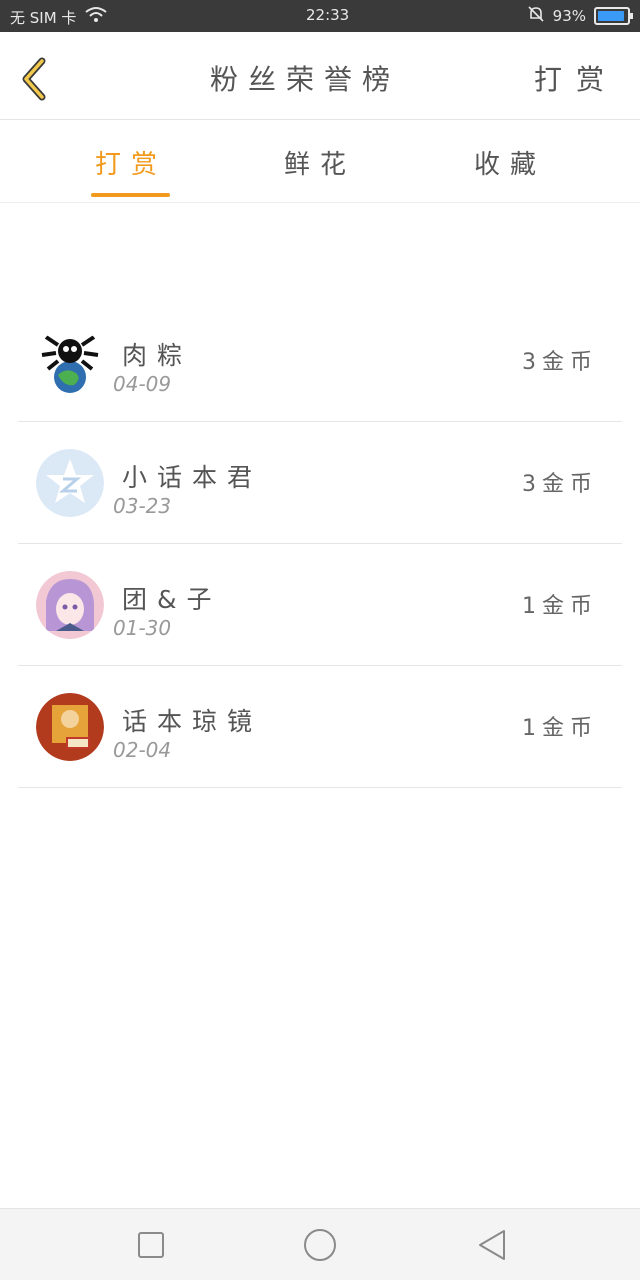  I want to click on home-button, so click(320, 1245).